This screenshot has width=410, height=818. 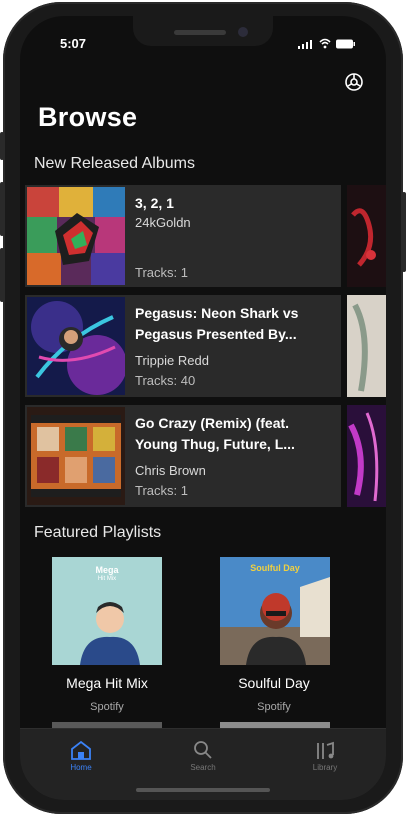 I want to click on playlist-cover: Soulful Day, so click(x=275, y=611).